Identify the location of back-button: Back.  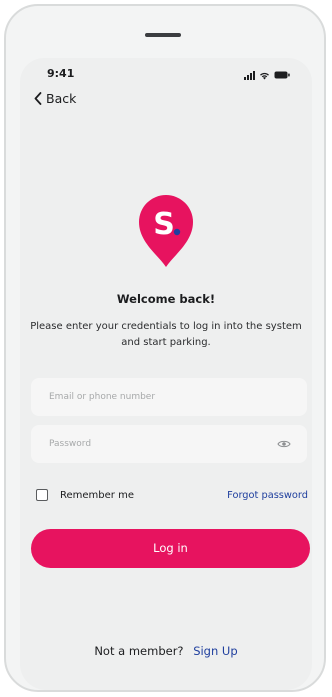
(55, 98).